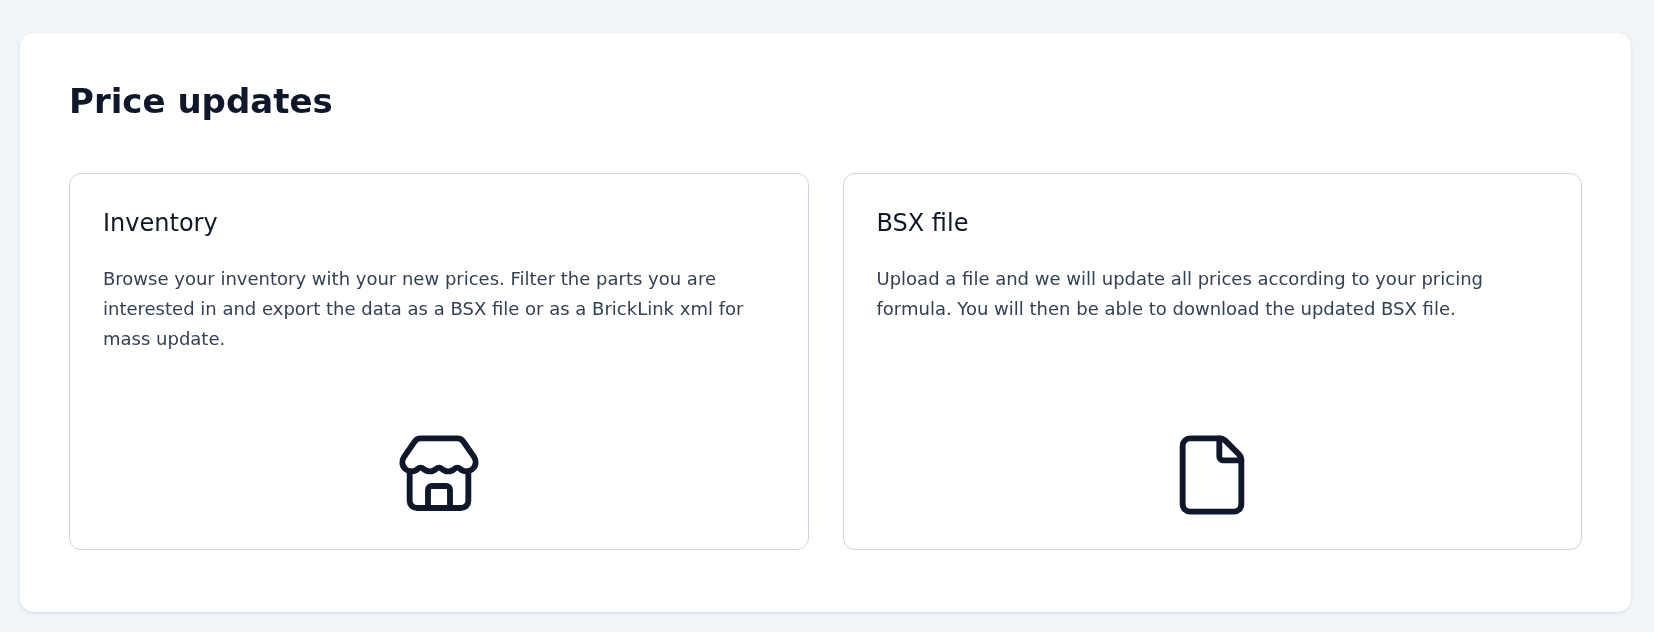 This screenshot has width=1654, height=632. What do you see at coordinates (923, 223) in the screenshot?
I see `card-title: BSX file` at bounding box center [923, 223].